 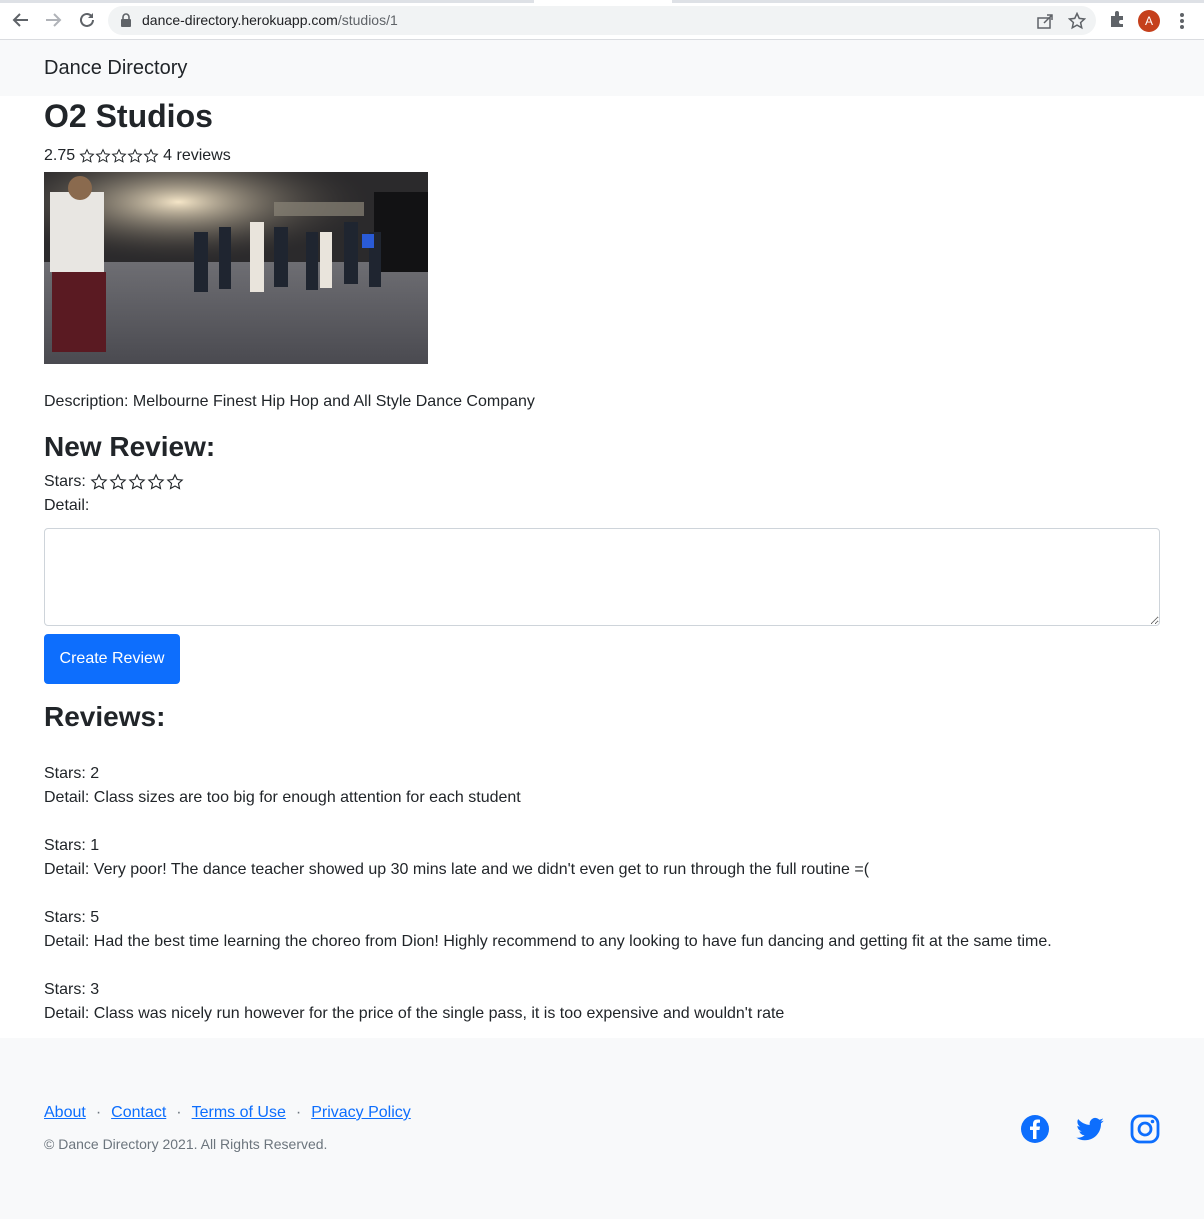 I want to click on create-review-button: Create Review, so click(x=112, y=659).